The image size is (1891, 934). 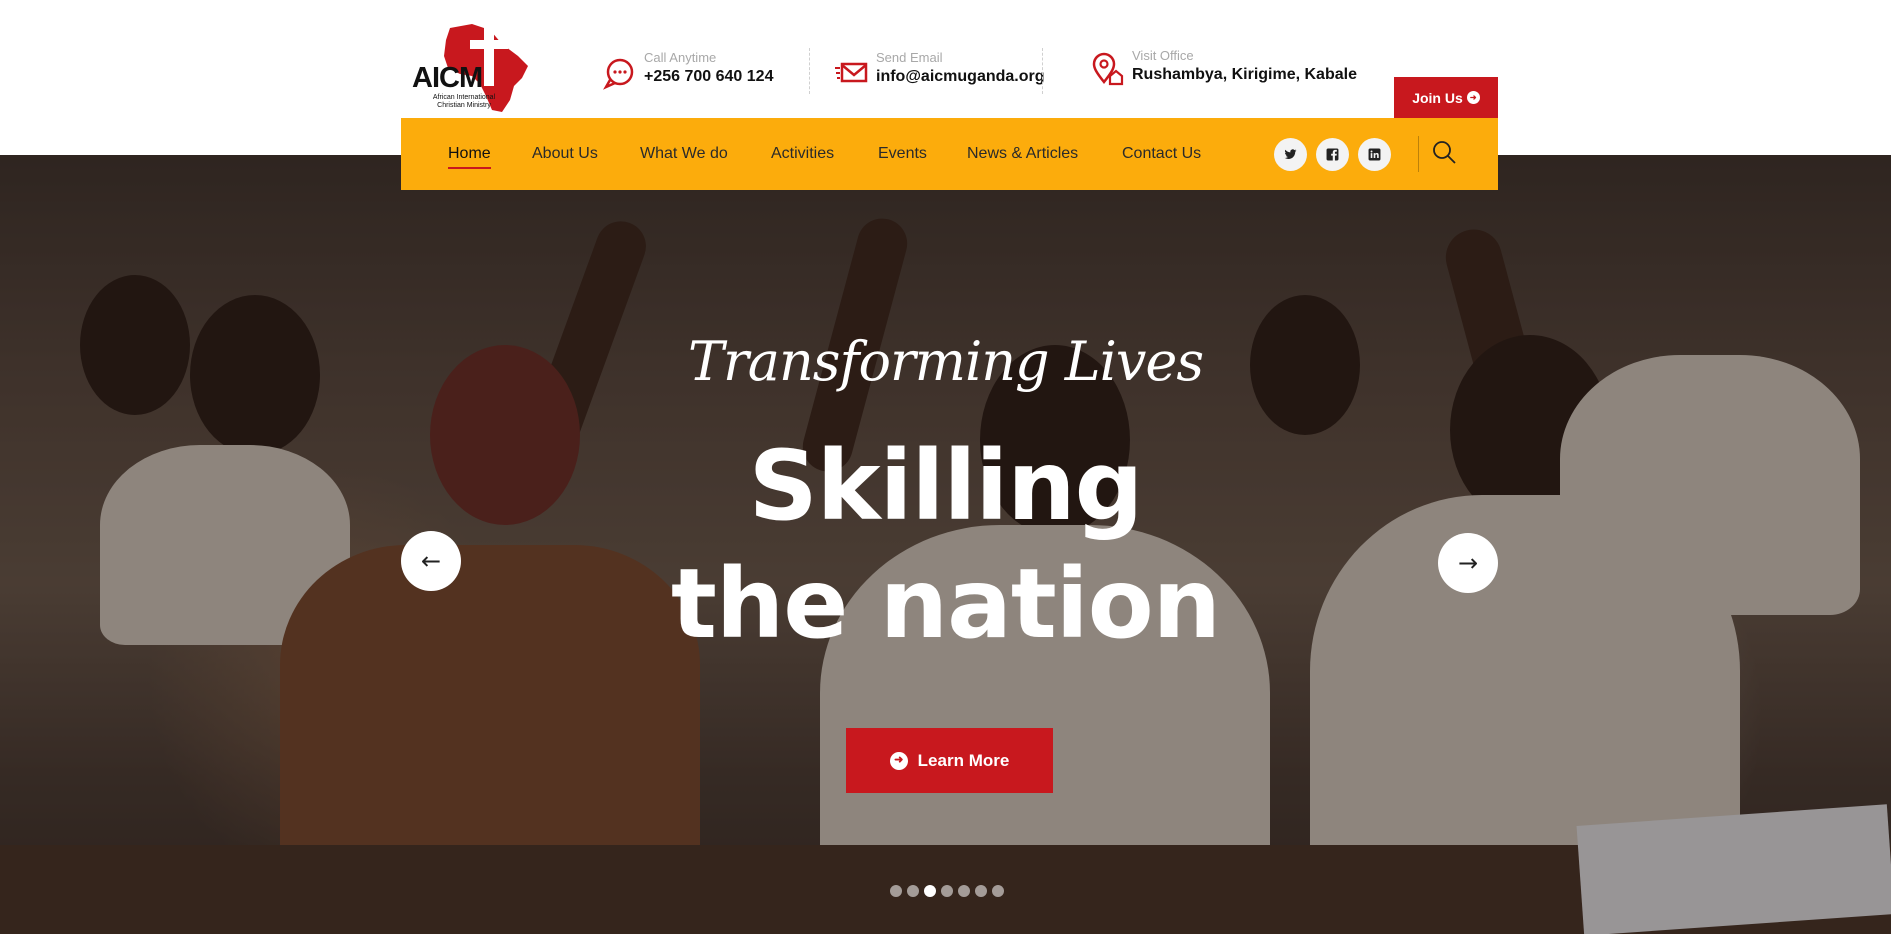 I want to click on search-button, so click(x=1444, y=152).